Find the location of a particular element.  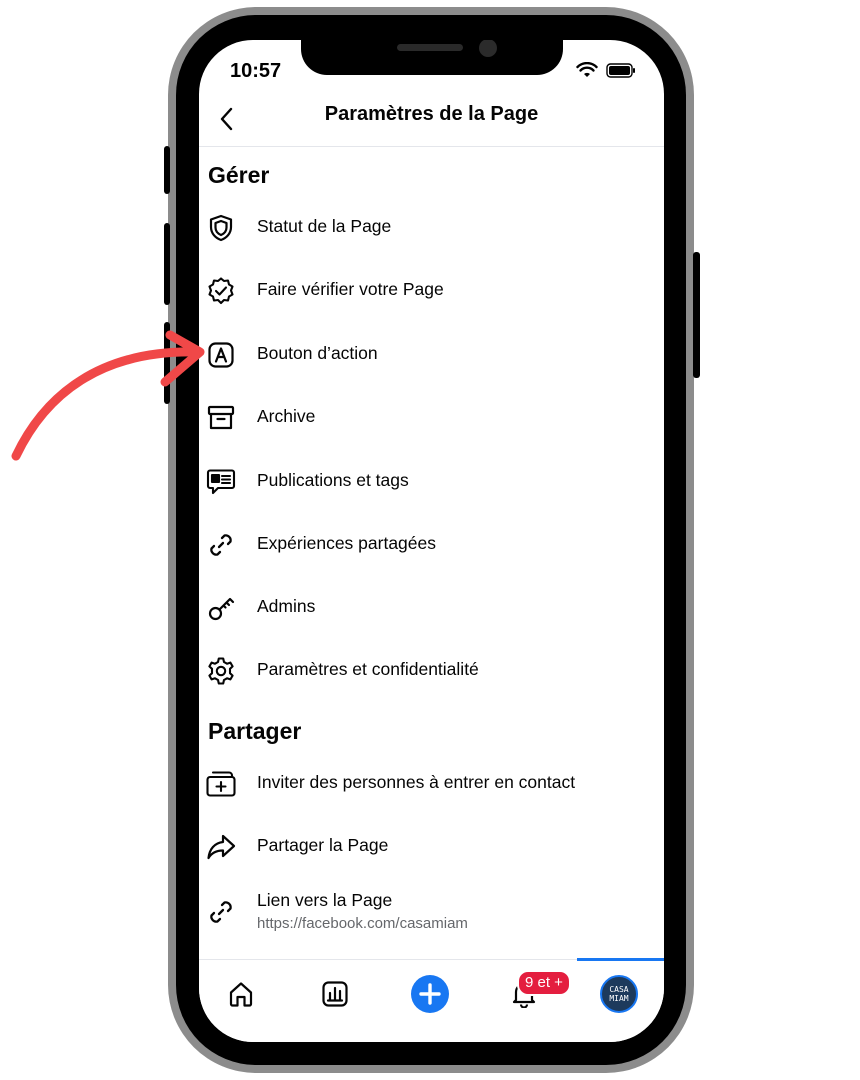

menu-label: Lien vers la Page is located at coordinates (325, 900).